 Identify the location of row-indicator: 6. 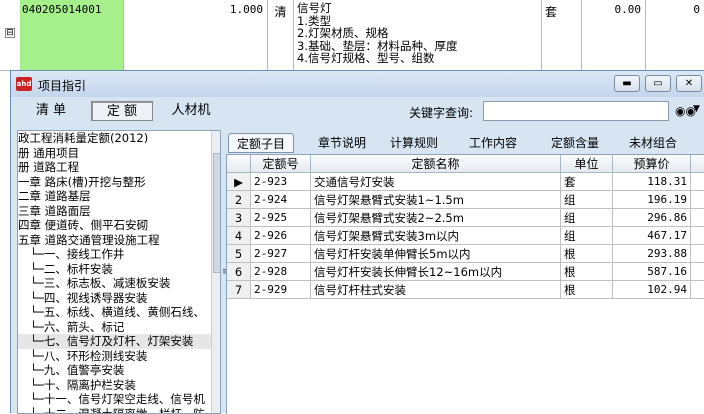
(239, 272).